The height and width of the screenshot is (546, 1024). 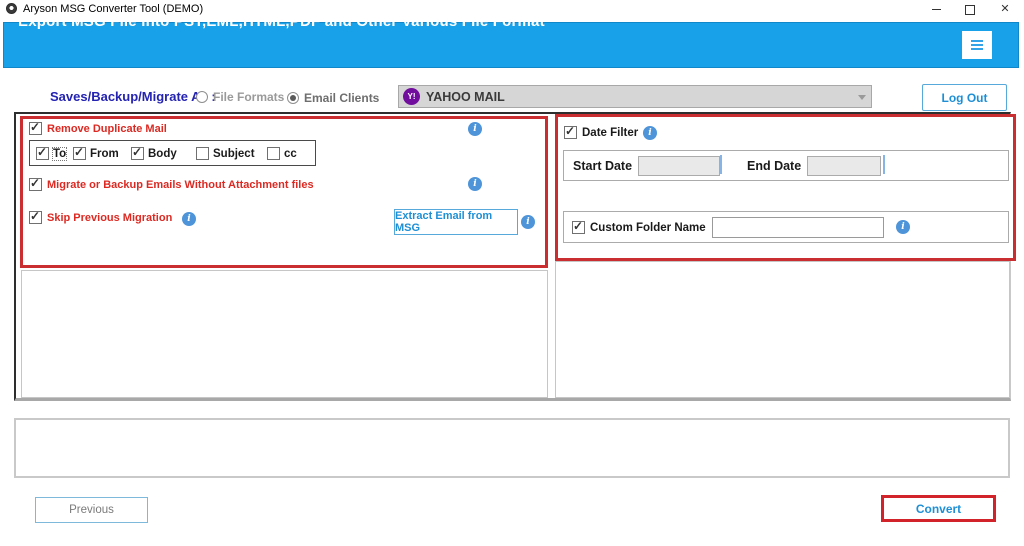 I want to click on dedupe-fields-group: To From Body Subject cc, so click(x=172, y=153).